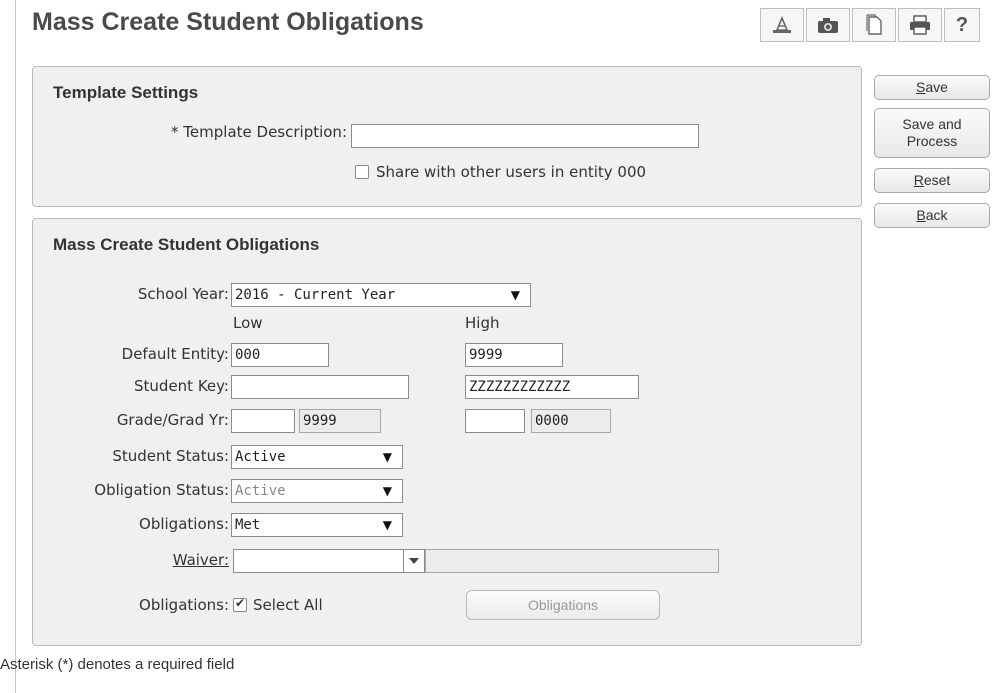 The image size is (1004, 693). What do you see at coordinates (161, 490) in the screenshot?
I see `obligation-status-label: Obligation Status:` at bounding box center [161, 490].